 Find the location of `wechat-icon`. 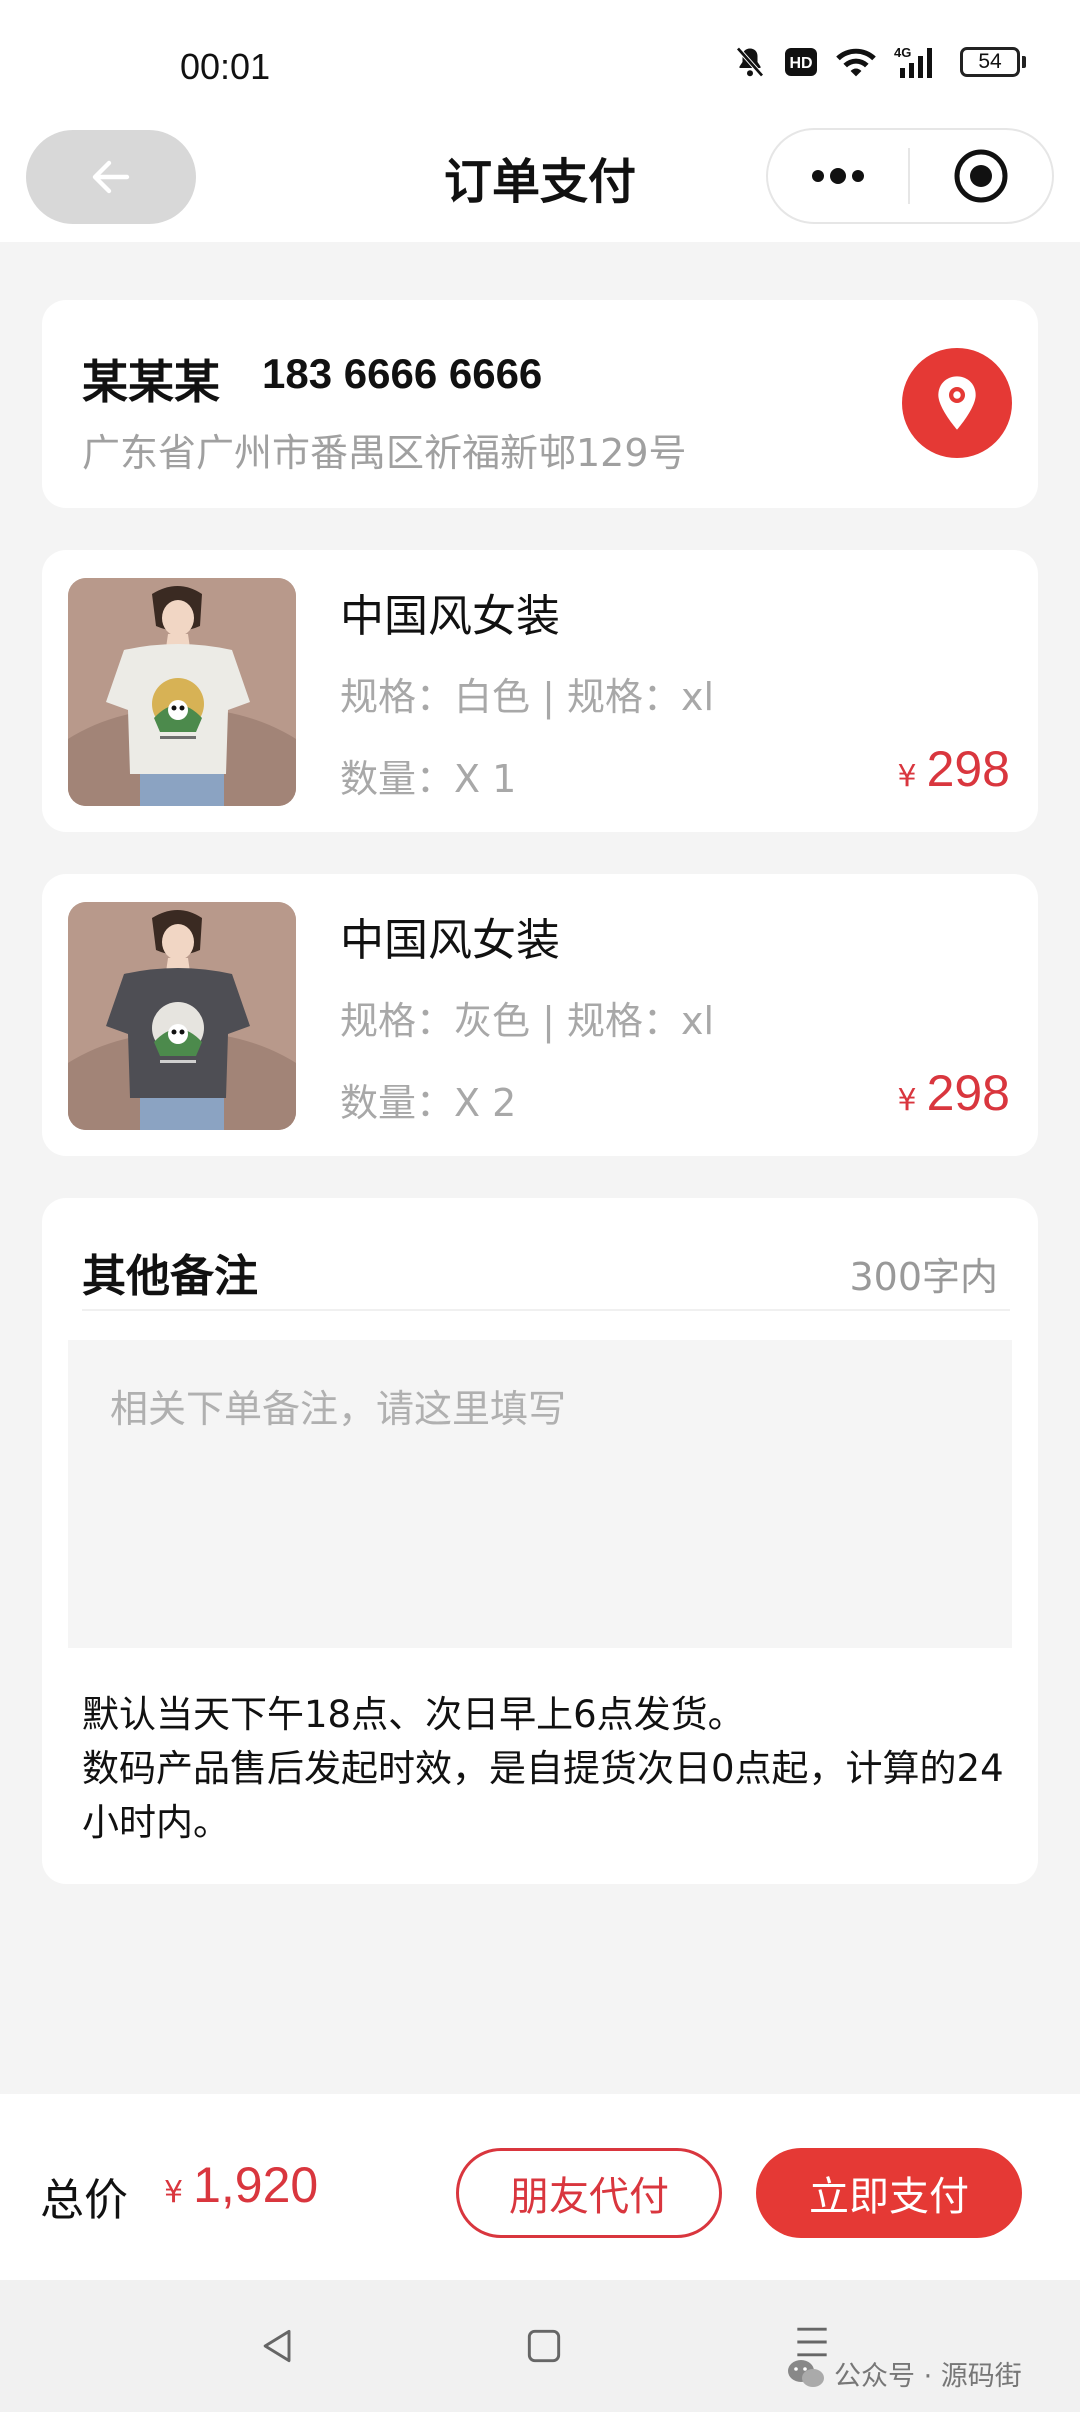

wechat-icon is located at coordinates (806, 2373).